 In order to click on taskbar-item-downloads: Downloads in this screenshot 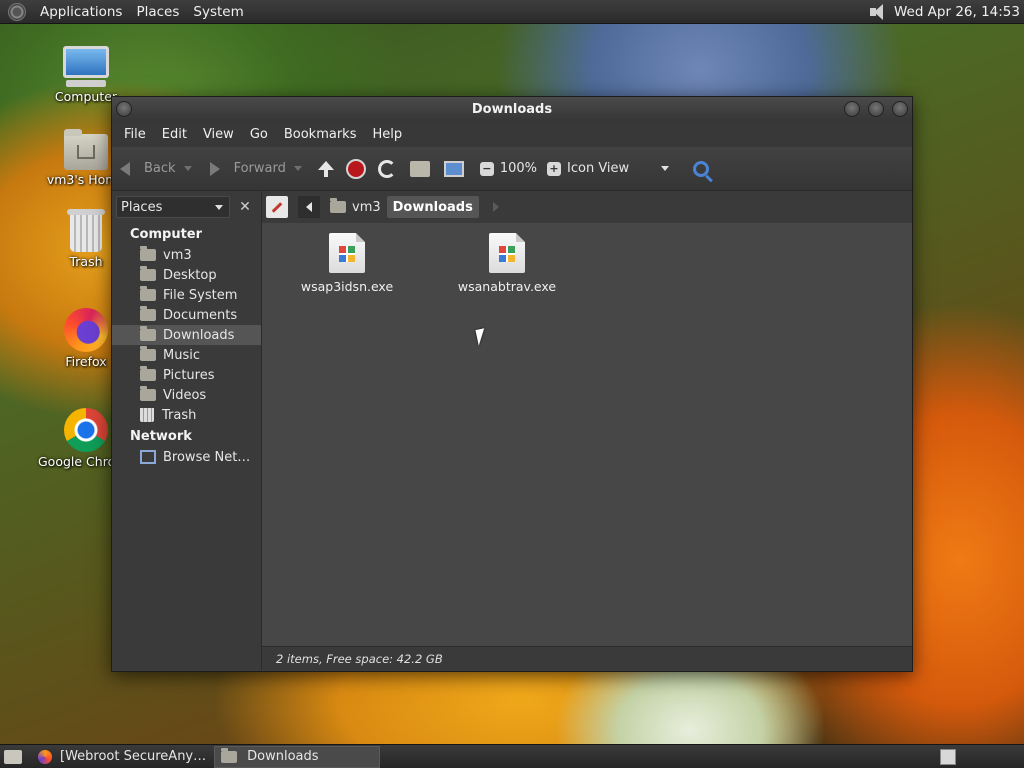, I will do `click(297, 756)`.